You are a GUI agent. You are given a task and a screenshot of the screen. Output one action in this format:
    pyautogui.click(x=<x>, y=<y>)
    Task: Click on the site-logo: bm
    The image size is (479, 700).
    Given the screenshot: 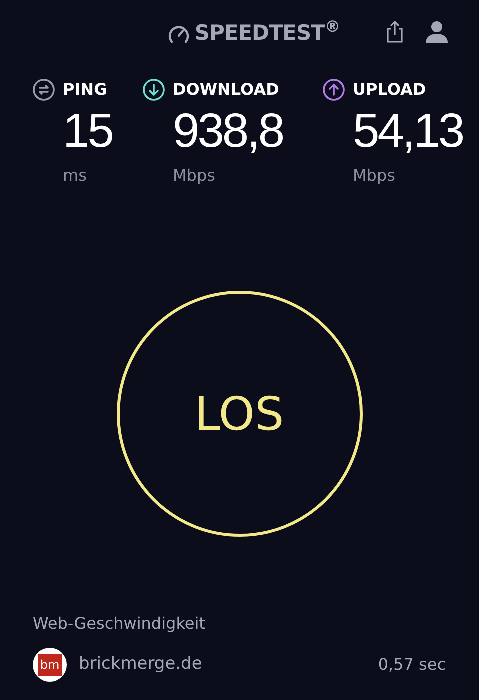 What is the action you would take?
    pyautogui.click(x=50, y=665)
    